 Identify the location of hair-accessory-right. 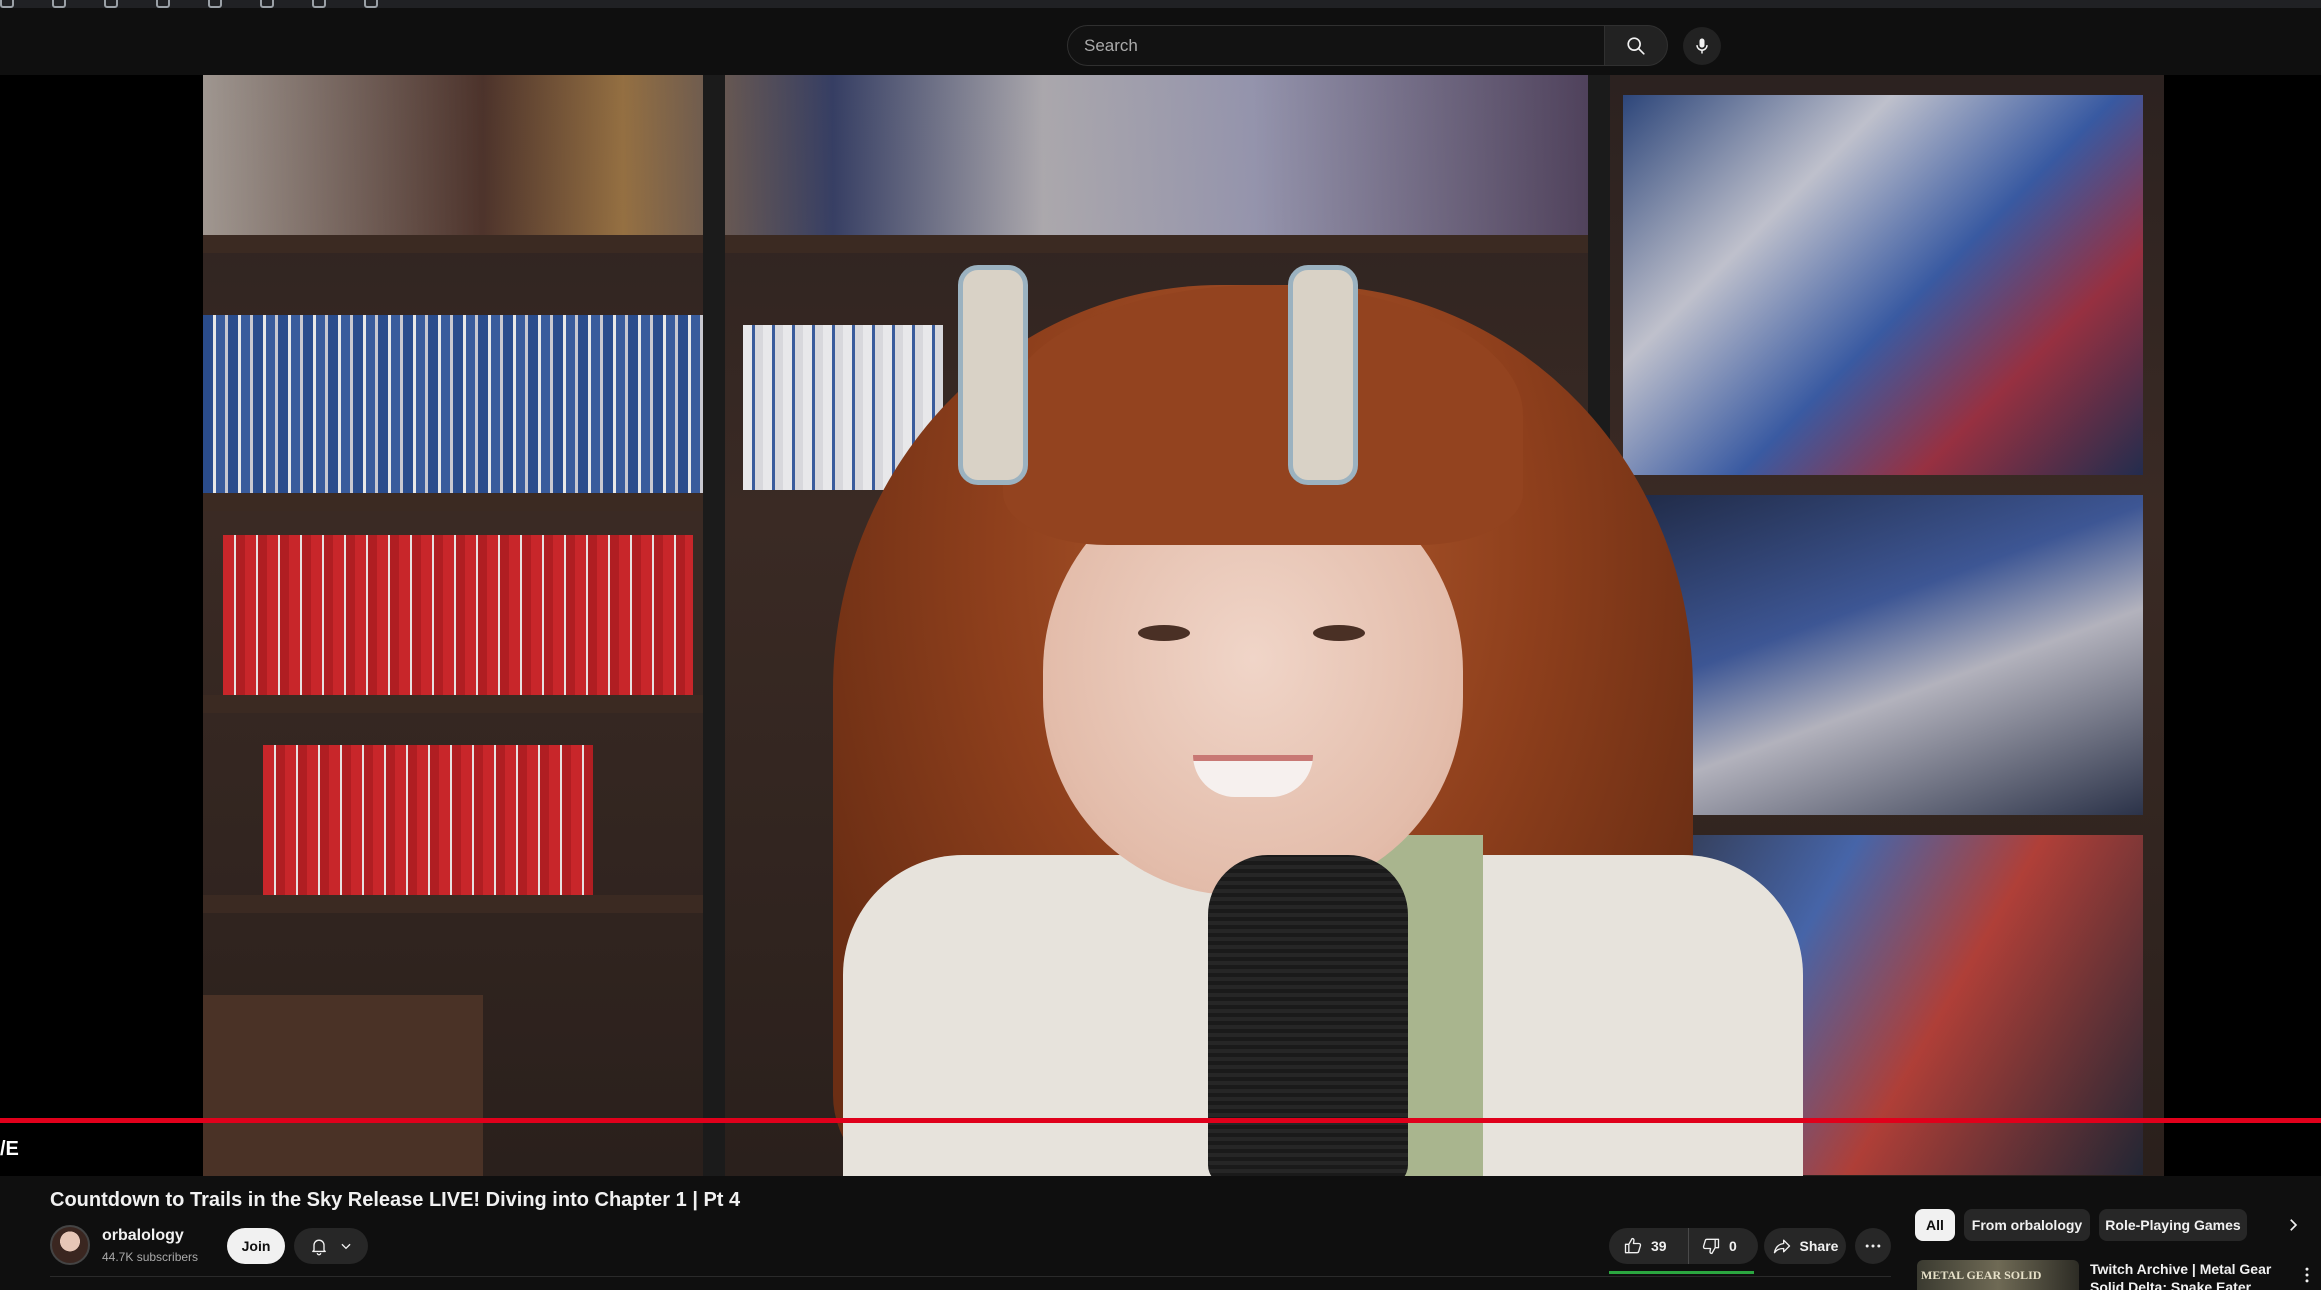
(1323, 375).